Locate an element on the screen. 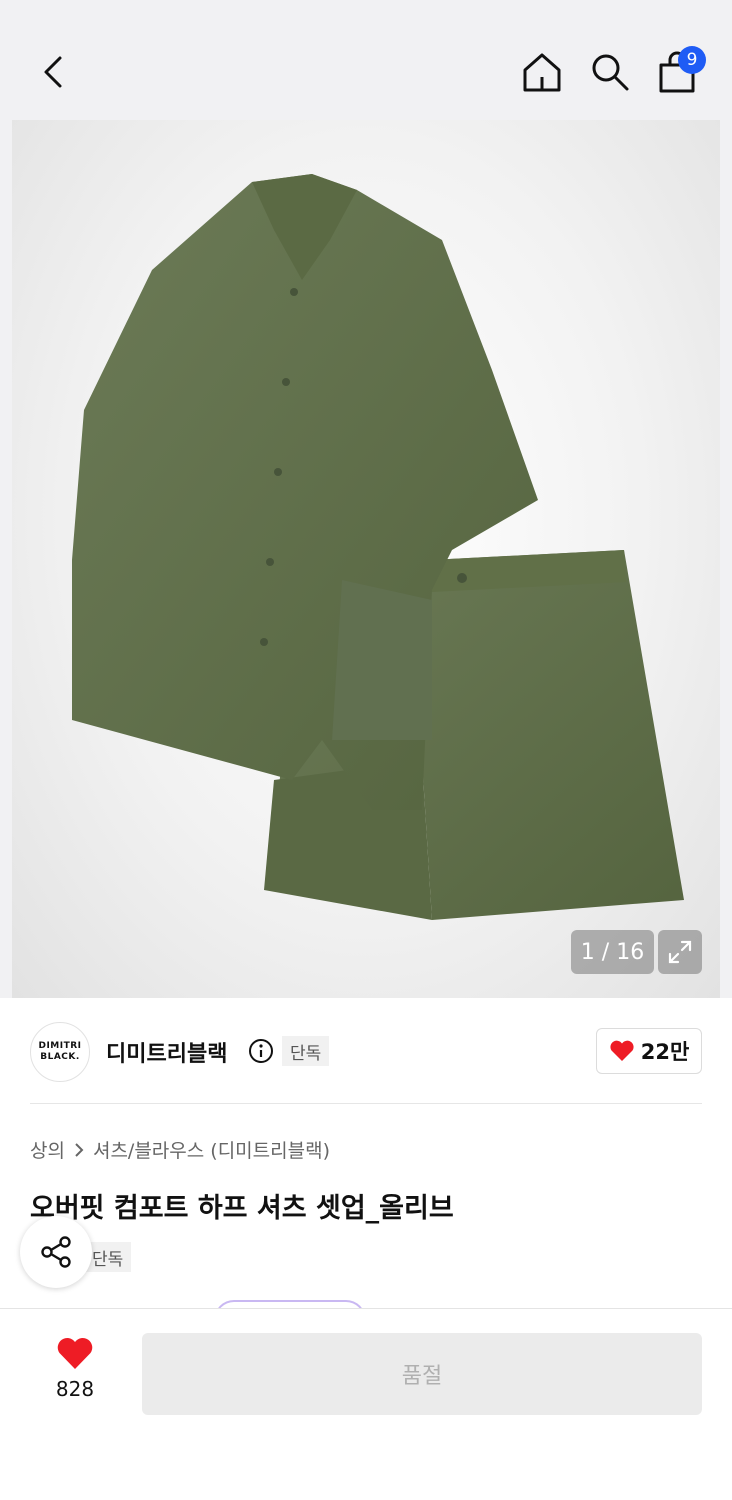  cart-button: 9 is located at coordinates (678, 72).